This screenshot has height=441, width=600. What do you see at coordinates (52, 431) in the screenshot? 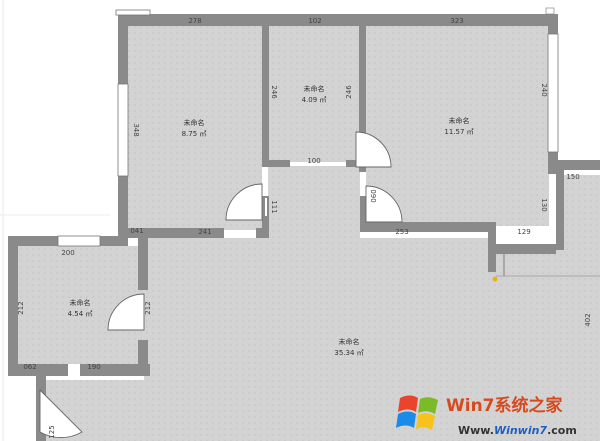
I see `dim-living-left-bottom: 125` at bounding box center [52, 431].